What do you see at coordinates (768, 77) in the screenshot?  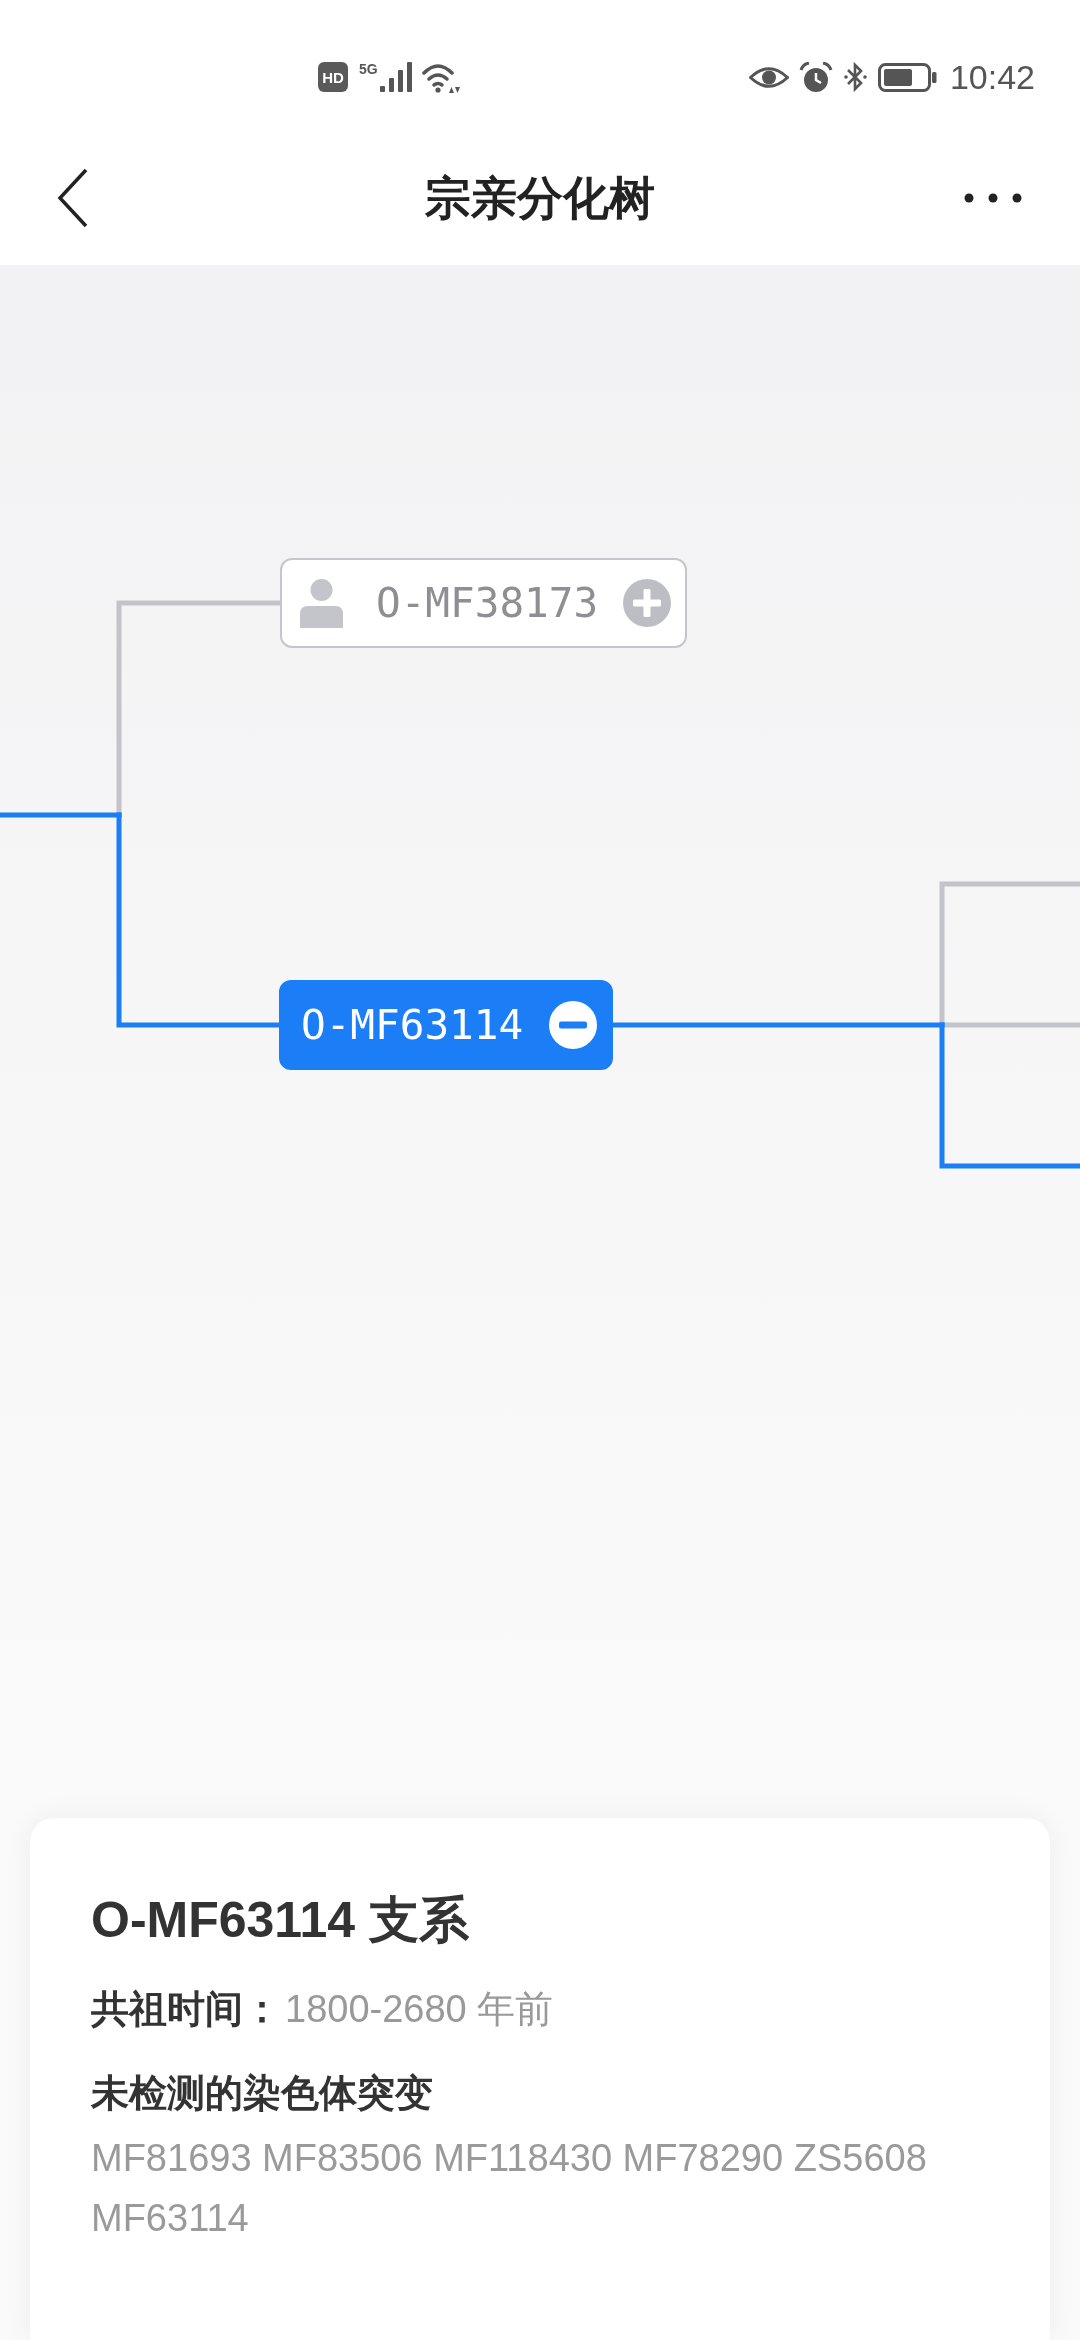 I see `eye-icon` at bounding box center [768, 77].